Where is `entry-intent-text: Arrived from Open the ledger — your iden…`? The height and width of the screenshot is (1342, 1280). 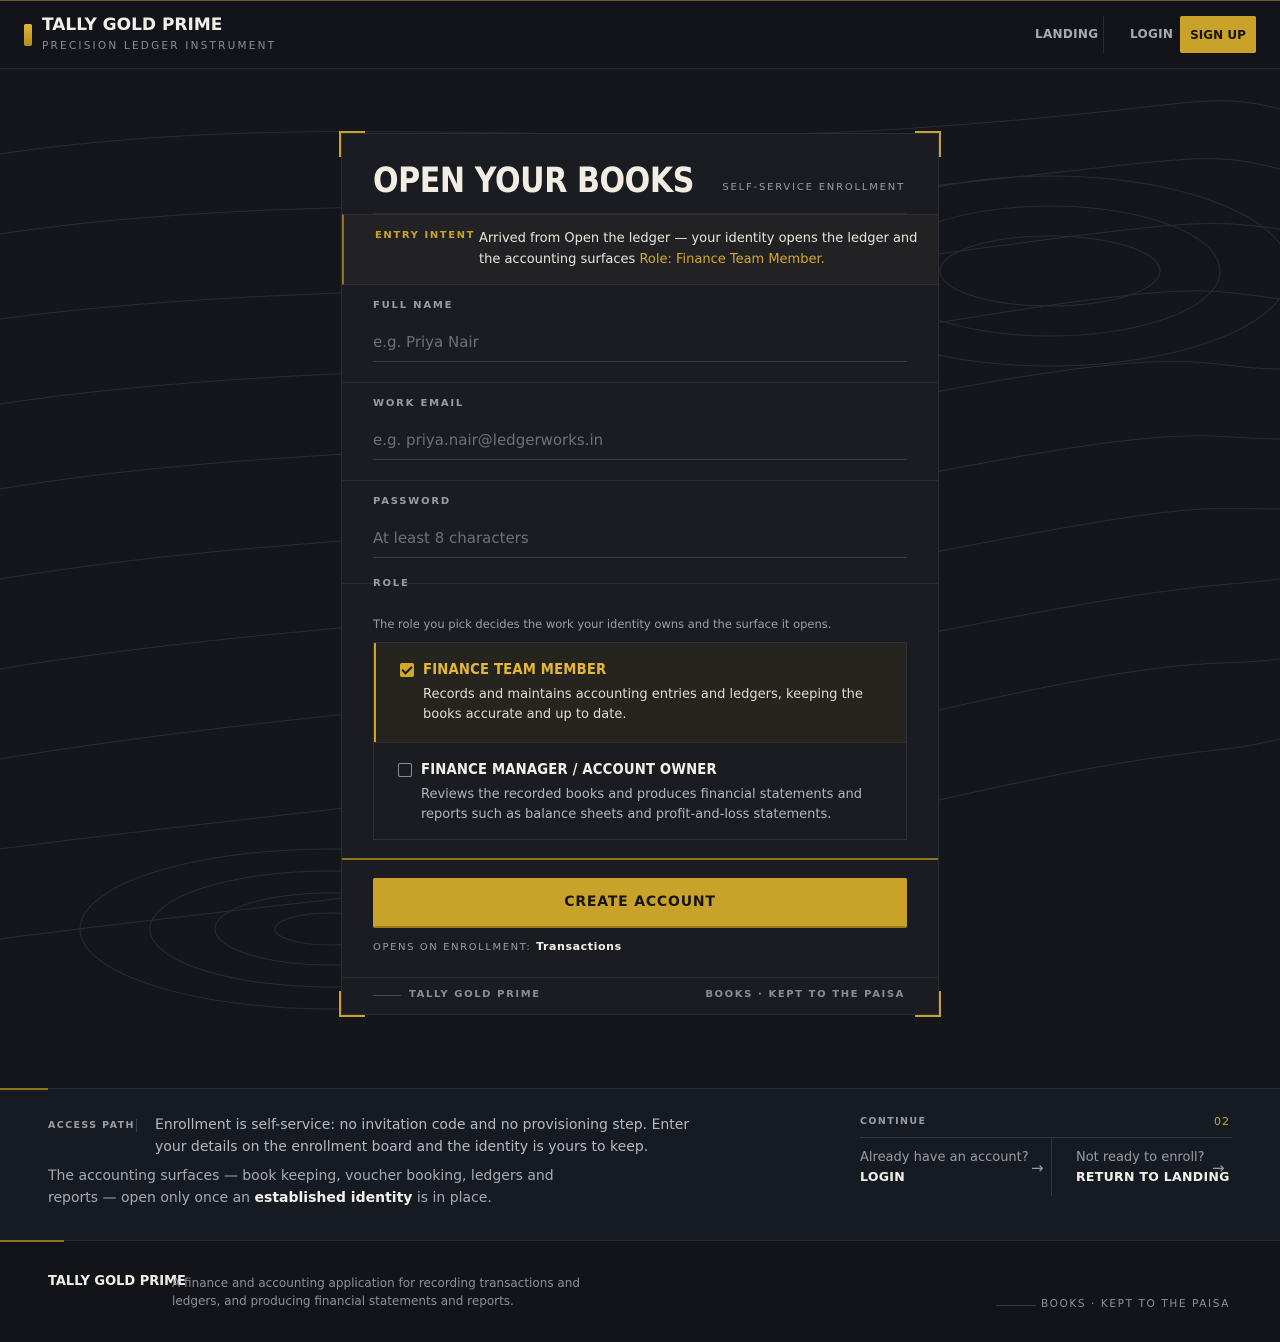 entry-intent-text: Arrived from Open the ledger — your iden… is located at coordinates (699, 249).